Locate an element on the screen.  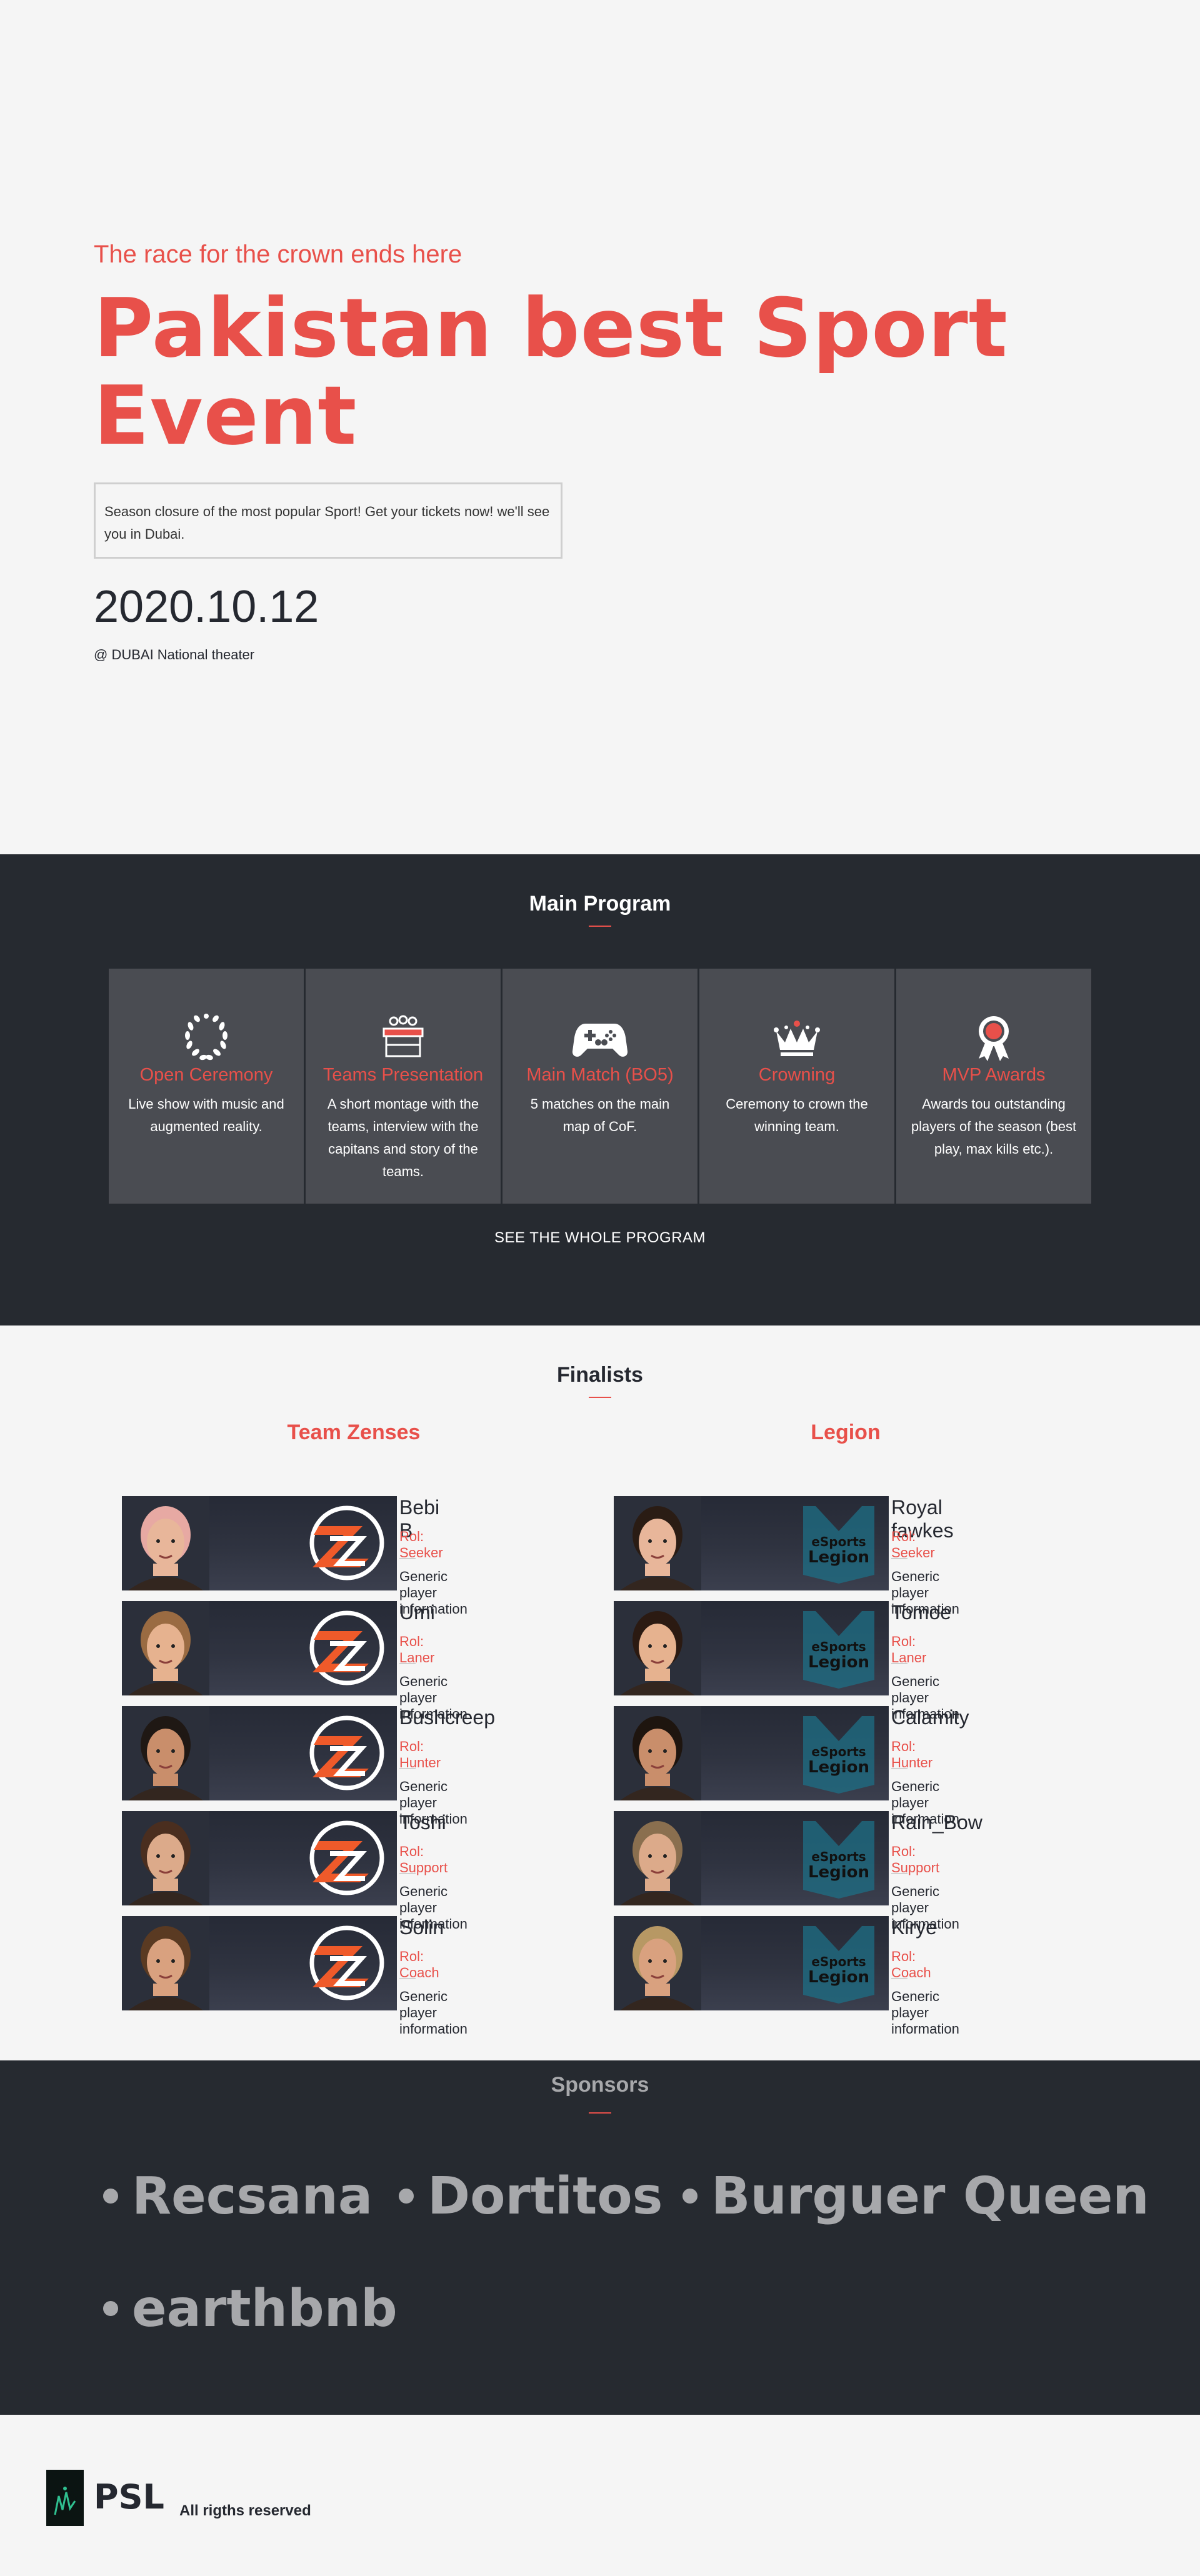
sponsors-title: Sponsors is located at coordinates (600, 2085).